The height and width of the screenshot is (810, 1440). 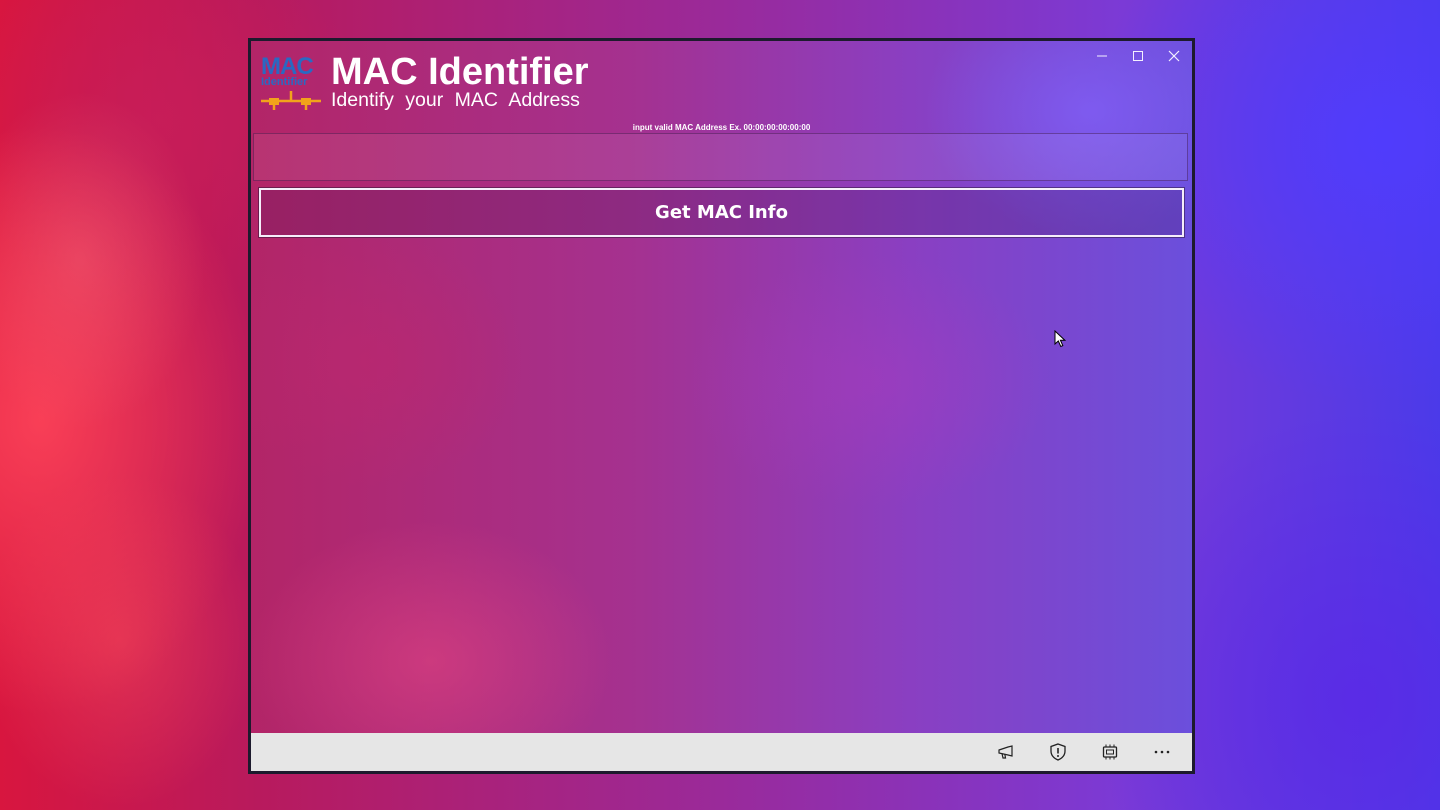 I want to click on close-icon, so click(x=1174, y=56).